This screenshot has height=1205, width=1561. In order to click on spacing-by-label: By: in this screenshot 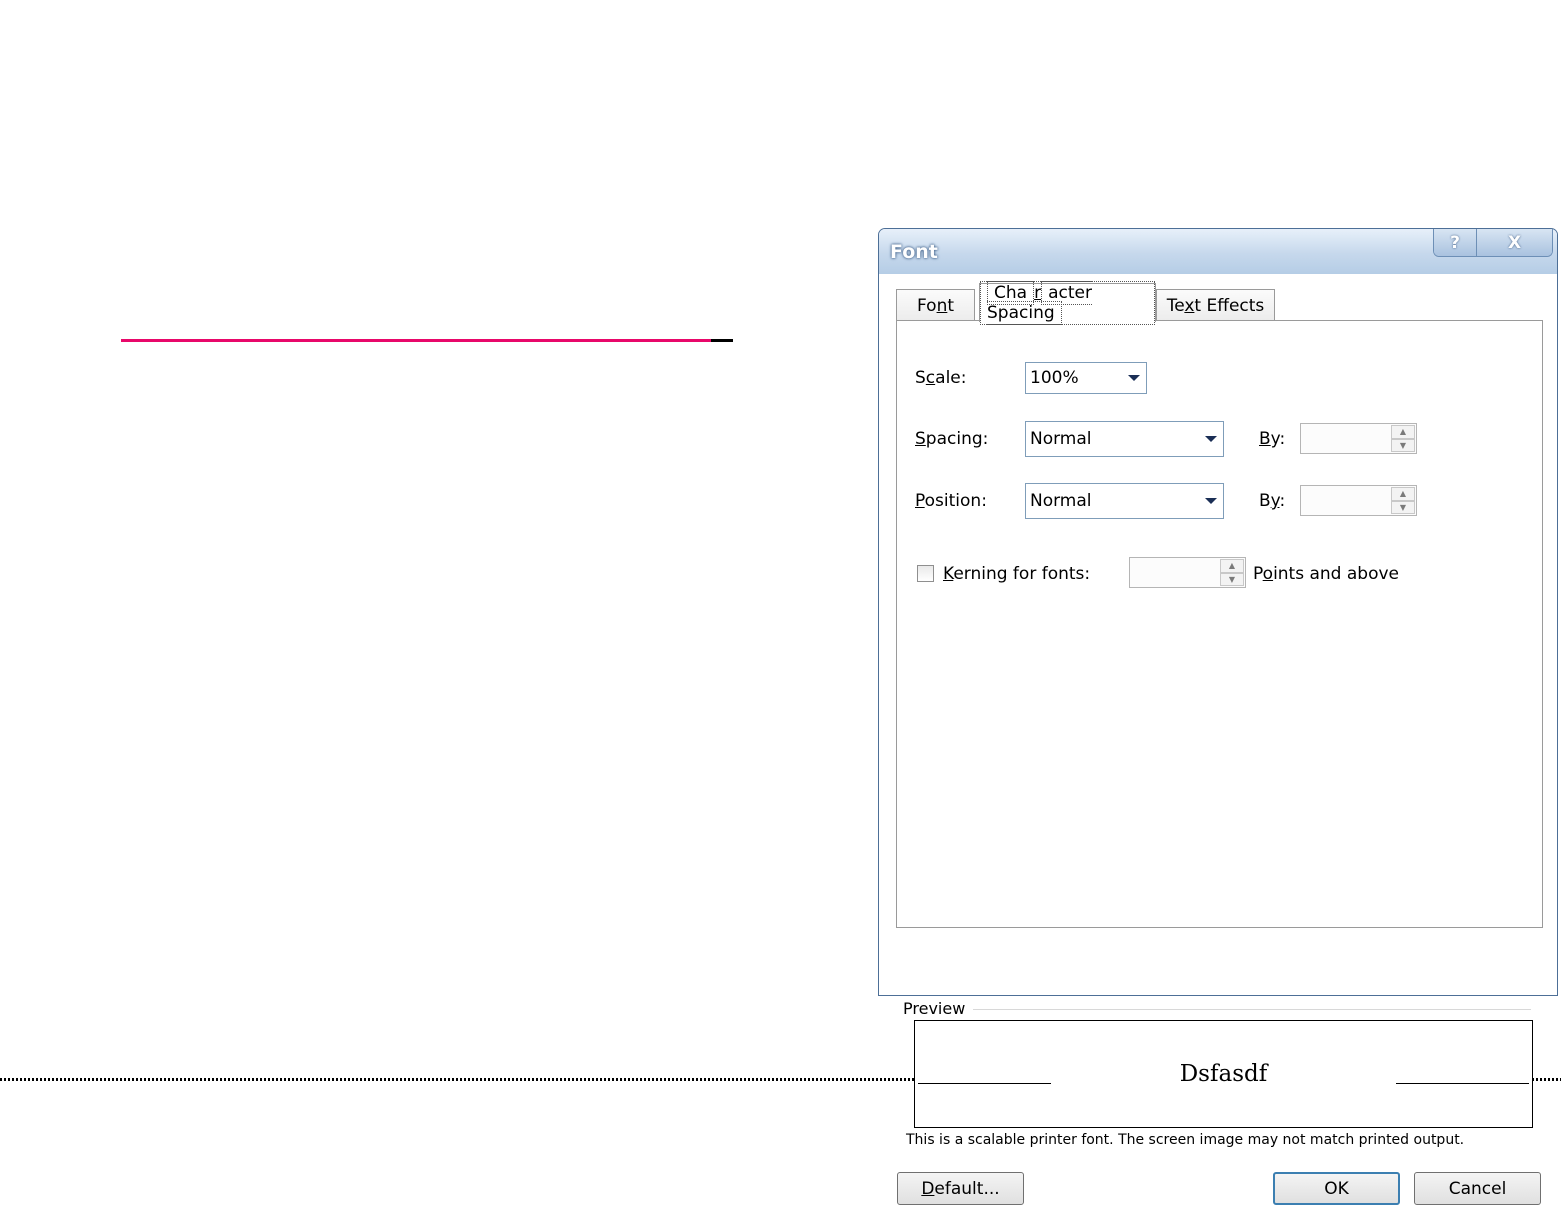, I will do `click(1272, 439)`.